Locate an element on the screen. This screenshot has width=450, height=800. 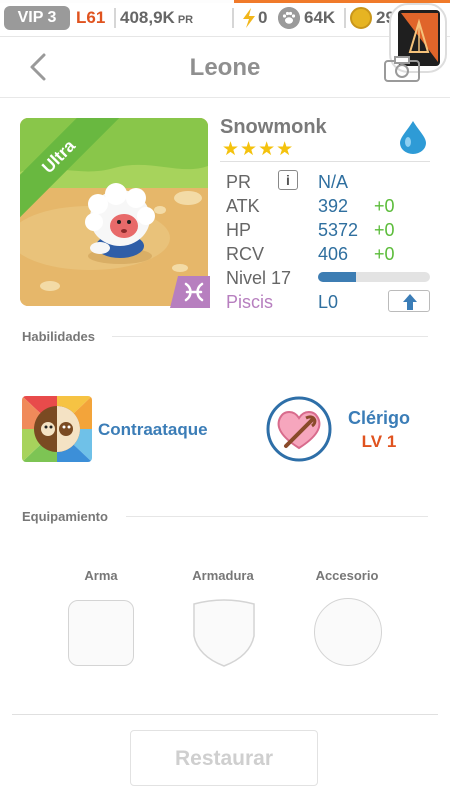
power-value: 408,9K is located at coordinates (147, 17).